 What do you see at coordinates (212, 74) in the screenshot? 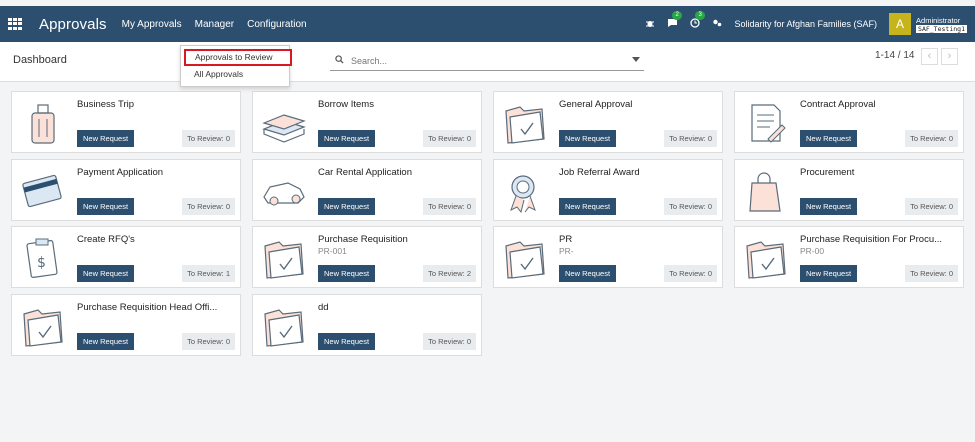
I see `menu-item-all-approvals: All Approvals` at bounding box center [212, 74].